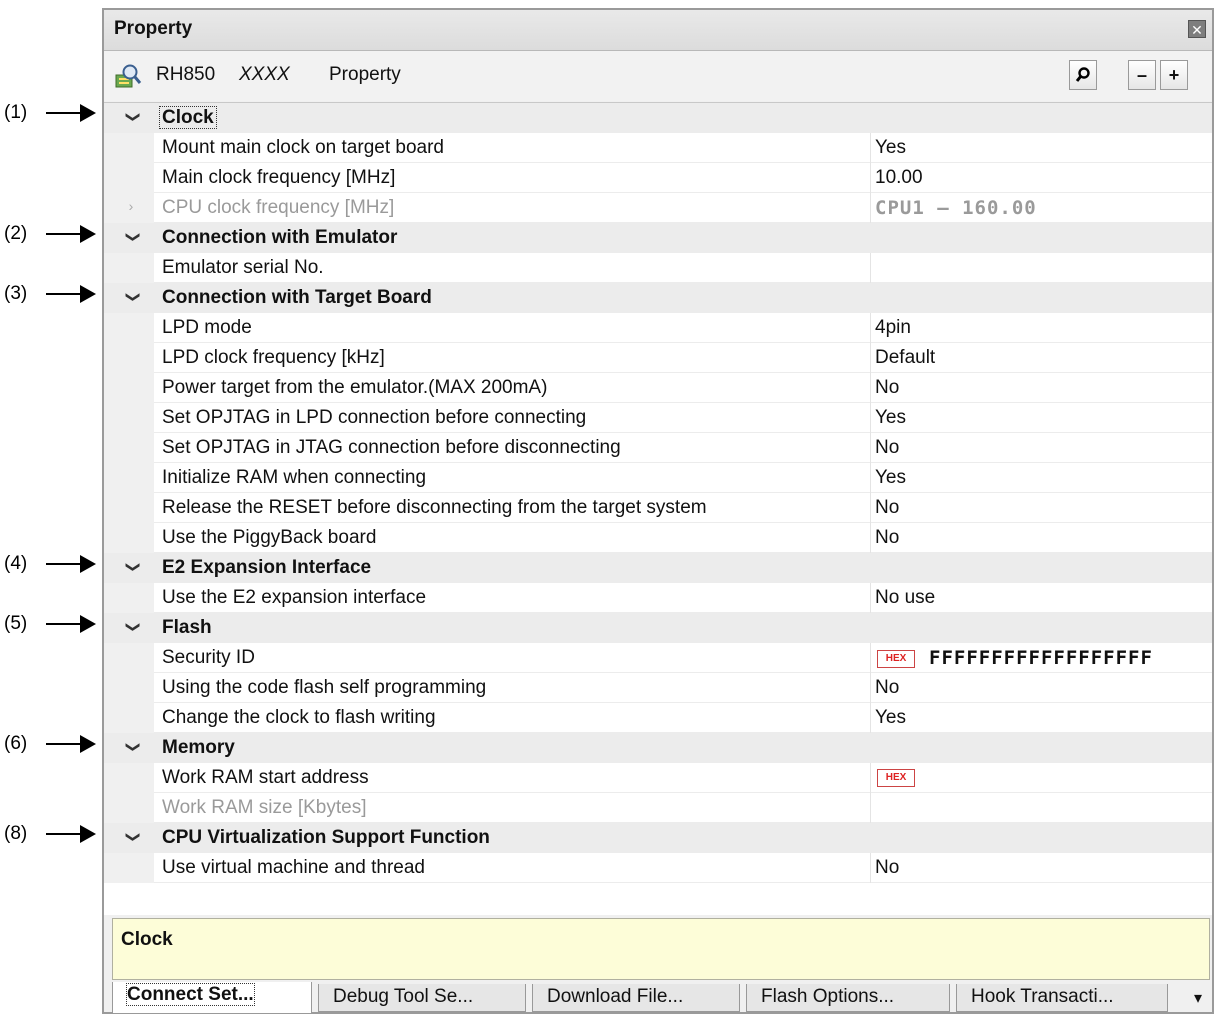  What do you see at coordinates (279, 177) in the screenshot?
I see `property-name: Main clock frequency [MHz]` at bounding box center [279, 177].